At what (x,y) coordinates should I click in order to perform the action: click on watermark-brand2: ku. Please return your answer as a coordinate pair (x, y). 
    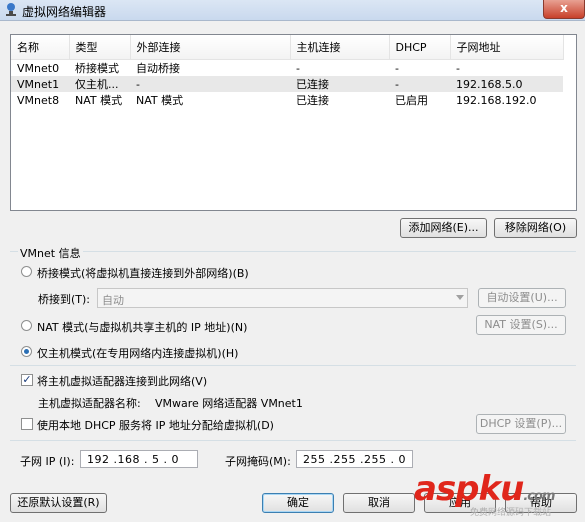
    Looking at the image, I should click on (501, 489).